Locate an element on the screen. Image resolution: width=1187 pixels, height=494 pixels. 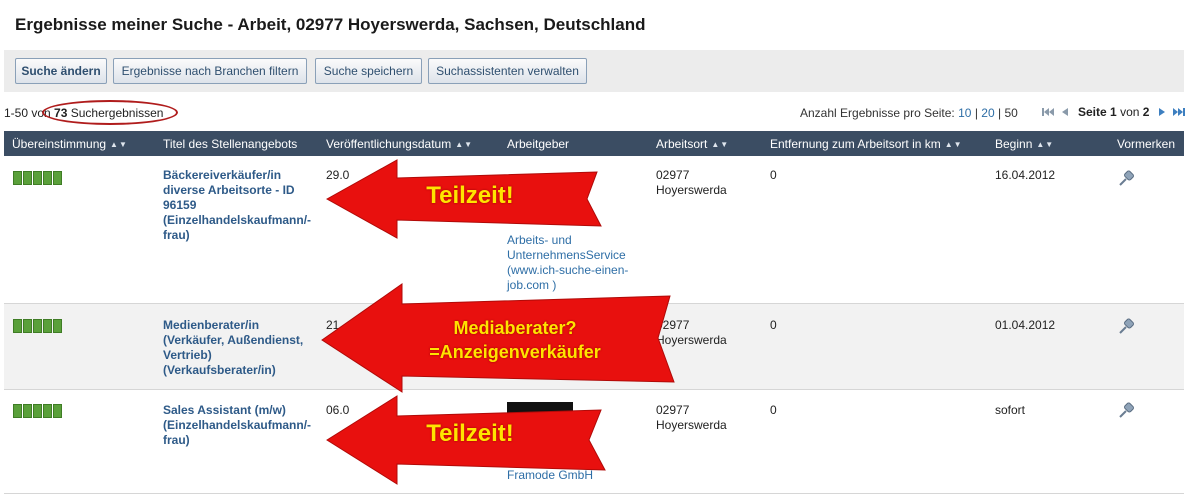
filter-by-industry-button: Ergebnisse nach Branchen filtern is located at coordinates (210, 71).